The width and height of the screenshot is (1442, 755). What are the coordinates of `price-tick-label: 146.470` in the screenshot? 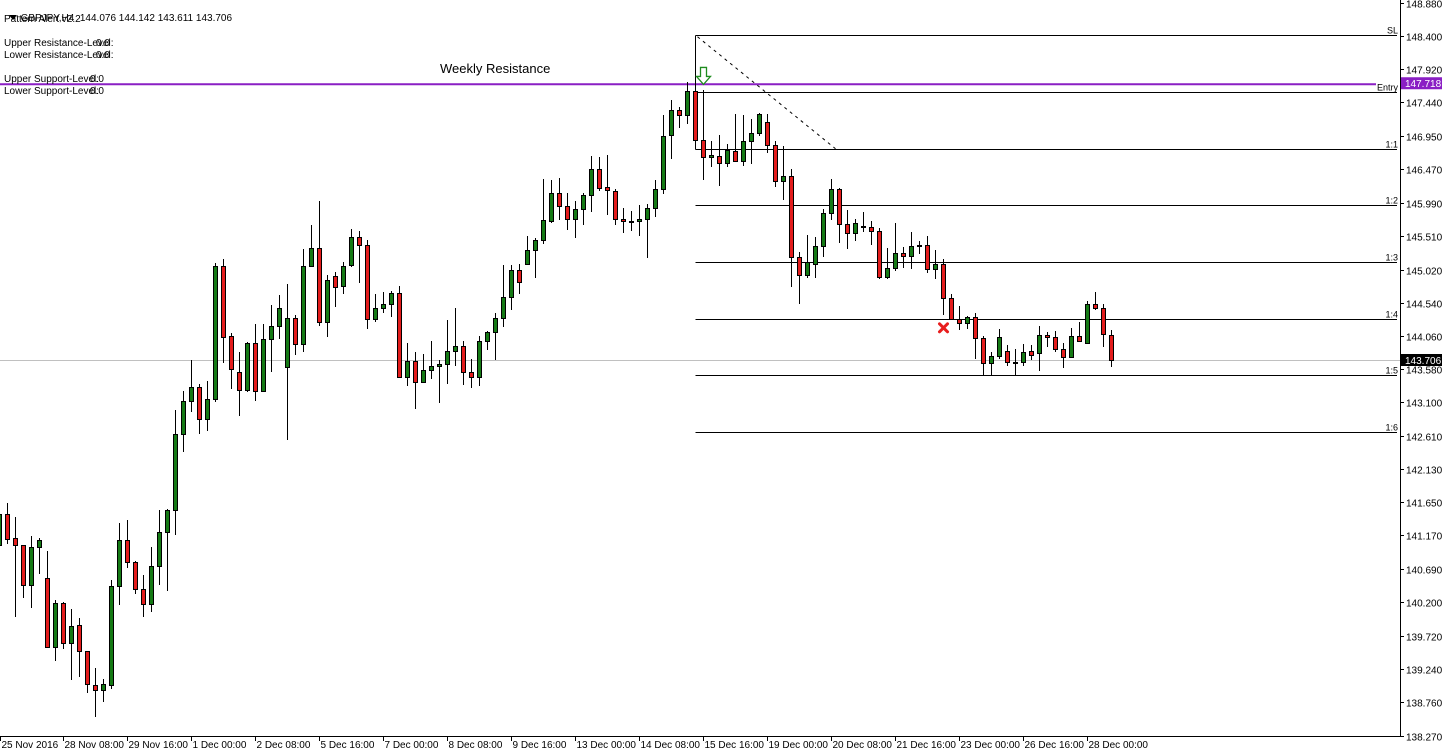 It's located at (1424, 171).